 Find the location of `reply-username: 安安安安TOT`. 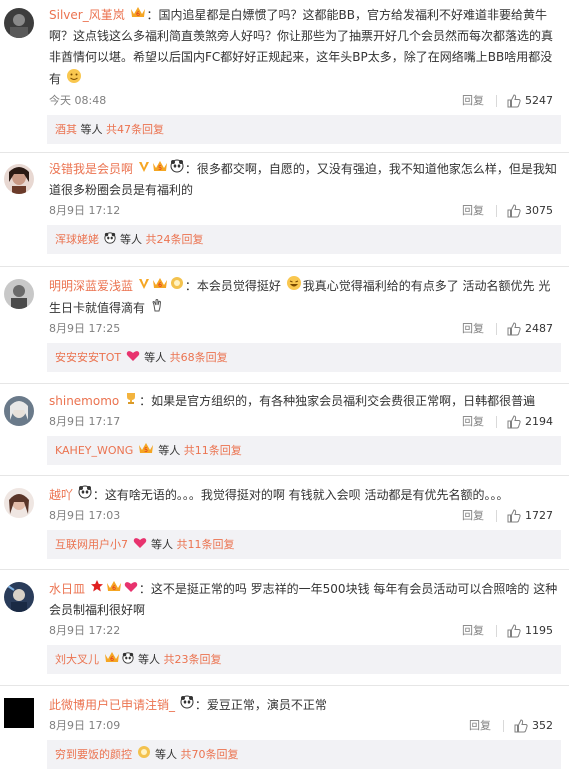

reply-username: 安安安安TOT is located at coordinates (88, 357).